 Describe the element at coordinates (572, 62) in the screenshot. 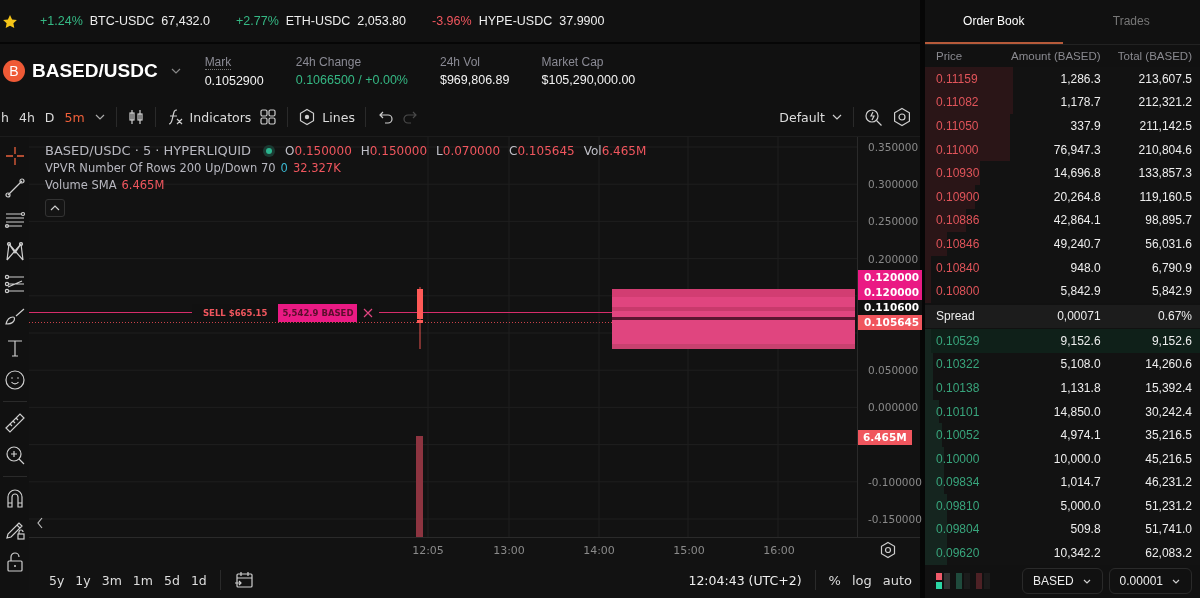

I see `stat-label: Market Cap` at that location.